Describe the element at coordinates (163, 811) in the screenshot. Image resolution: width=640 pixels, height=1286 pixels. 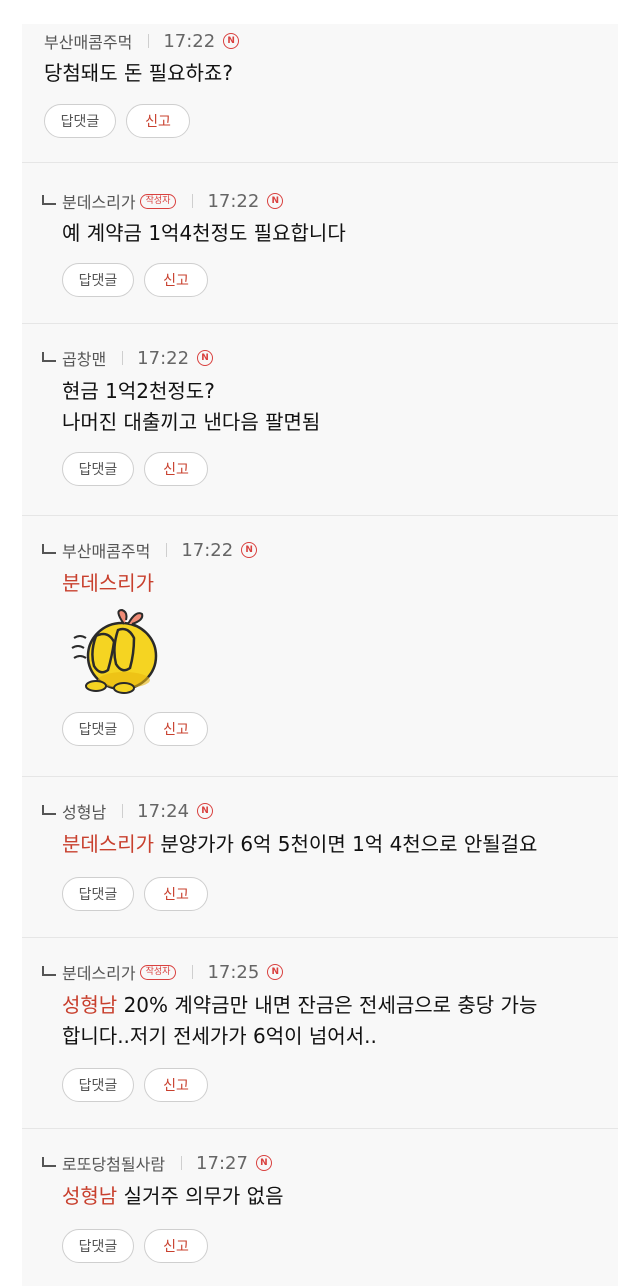
I see `timestamp: 17:24` at that location.